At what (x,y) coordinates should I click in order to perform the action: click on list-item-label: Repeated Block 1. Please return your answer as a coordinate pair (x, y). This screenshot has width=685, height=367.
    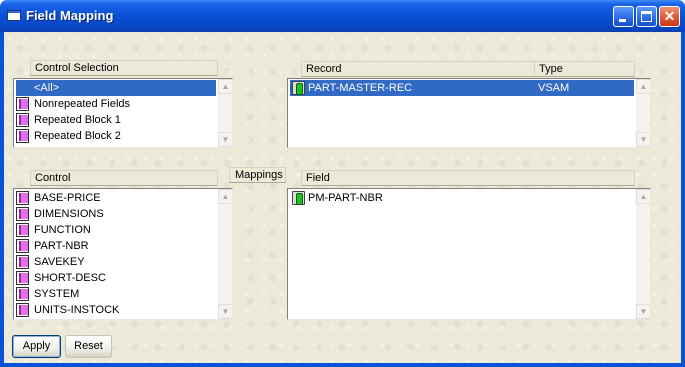
    Looking at the image, I should click on (77, 120).